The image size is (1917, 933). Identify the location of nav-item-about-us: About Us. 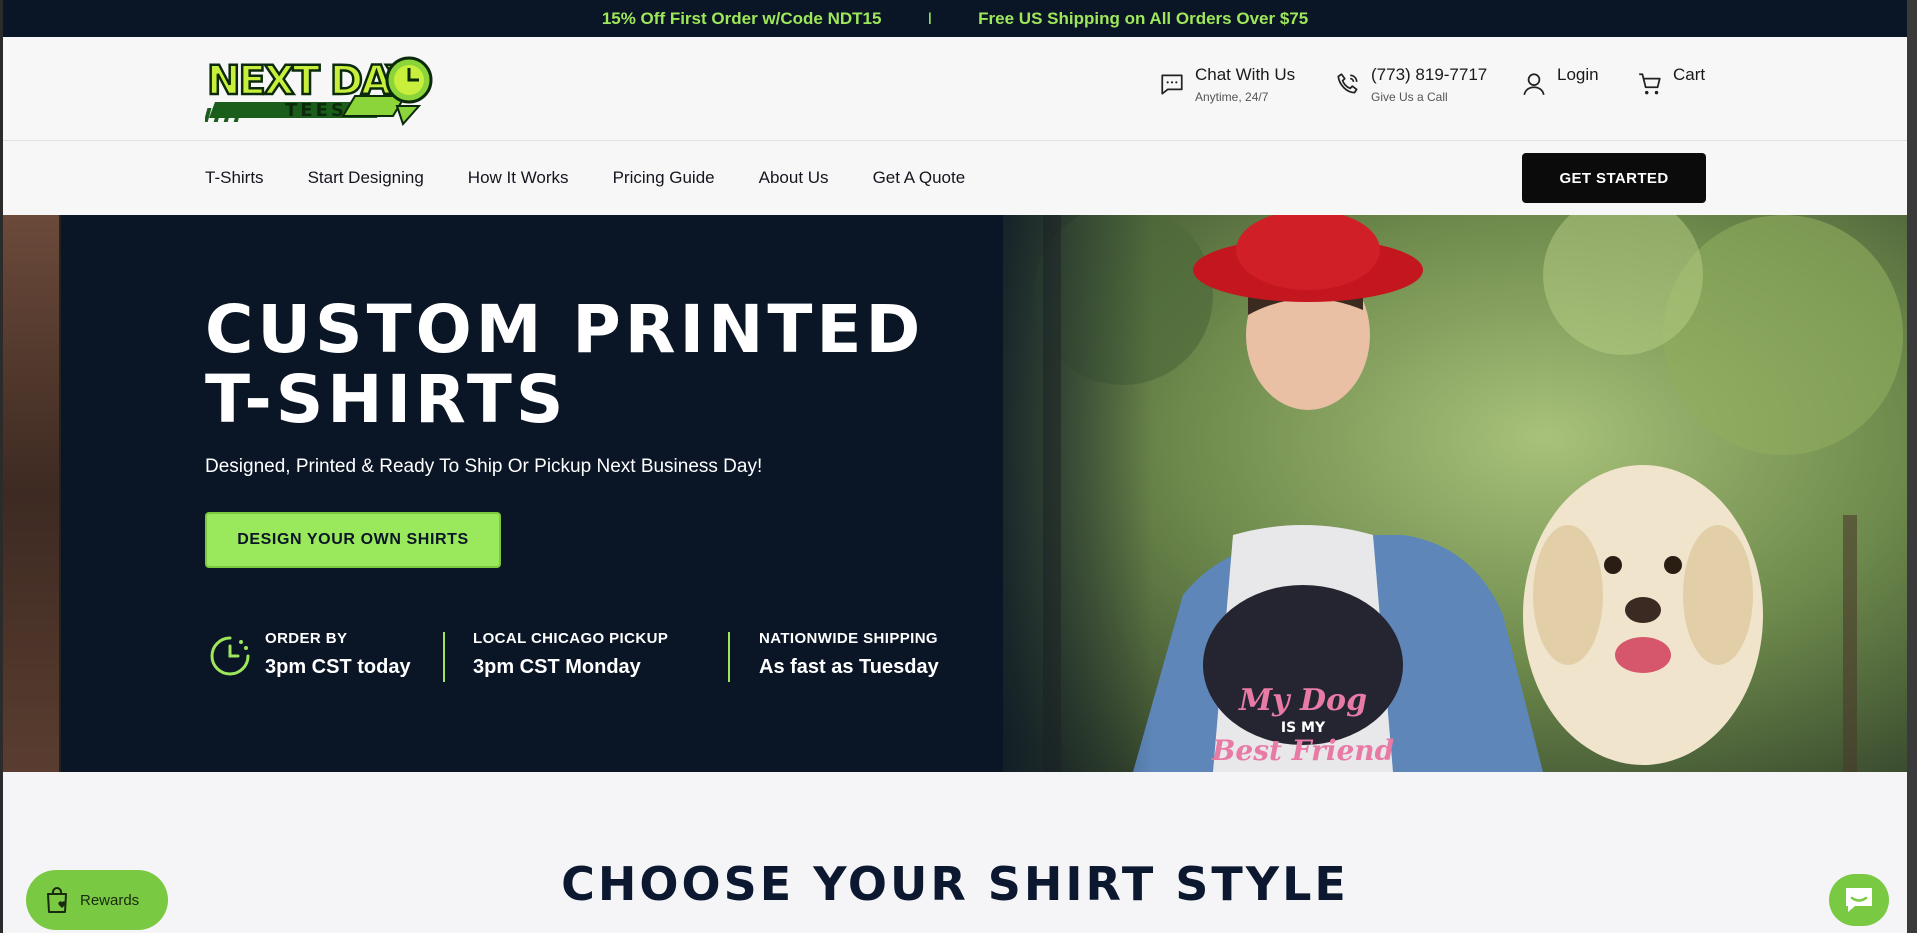
(794, 178).